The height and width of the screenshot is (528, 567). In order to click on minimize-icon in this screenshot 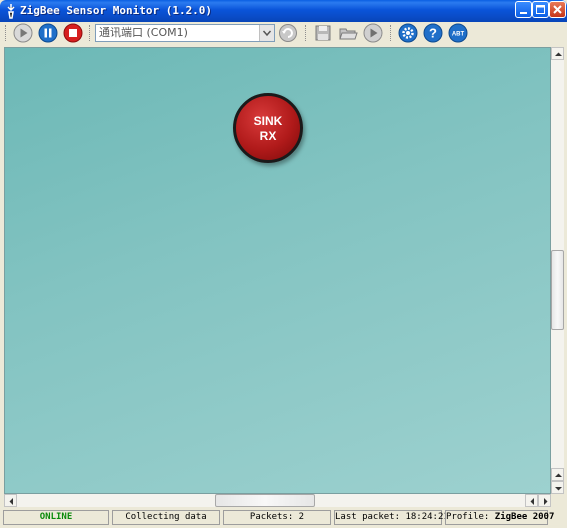, I will do `click(523, 13)`.